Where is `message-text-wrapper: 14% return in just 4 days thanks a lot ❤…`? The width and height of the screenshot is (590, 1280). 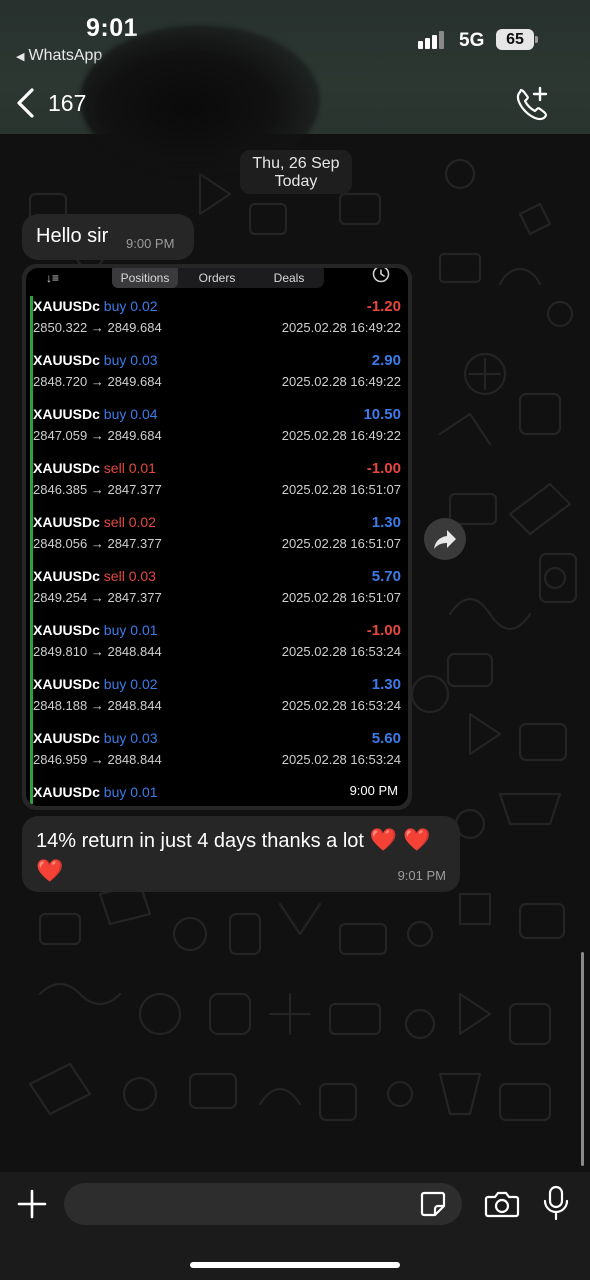
message-text-wrapper: 14% return in just 4 days thanks a lot ❤… is located at coordinates (241, 856).